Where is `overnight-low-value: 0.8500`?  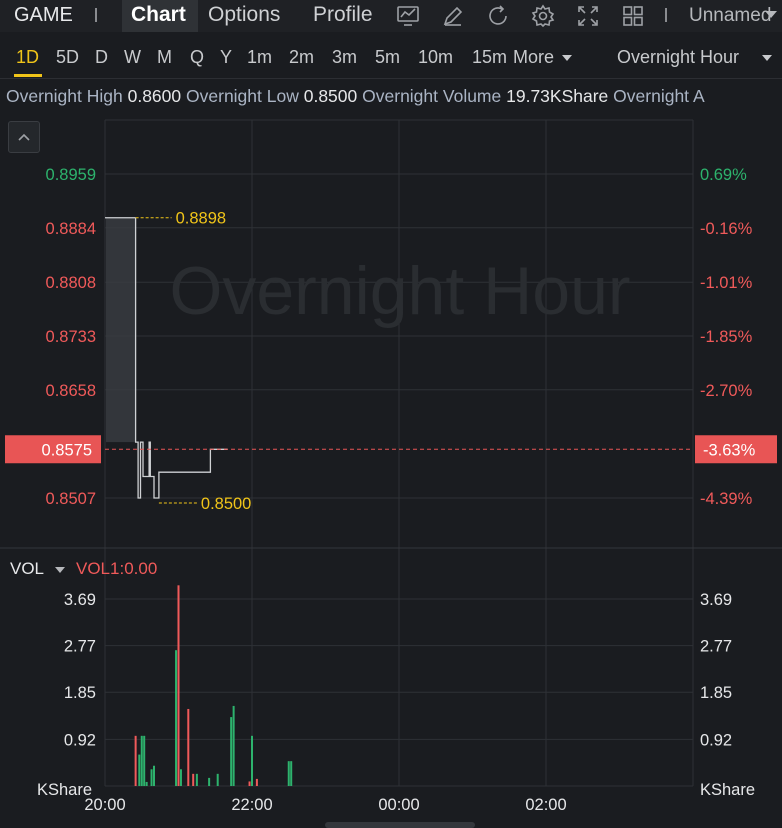
overnight-low-value: 0.8500 is located at coordinates (330, 96).